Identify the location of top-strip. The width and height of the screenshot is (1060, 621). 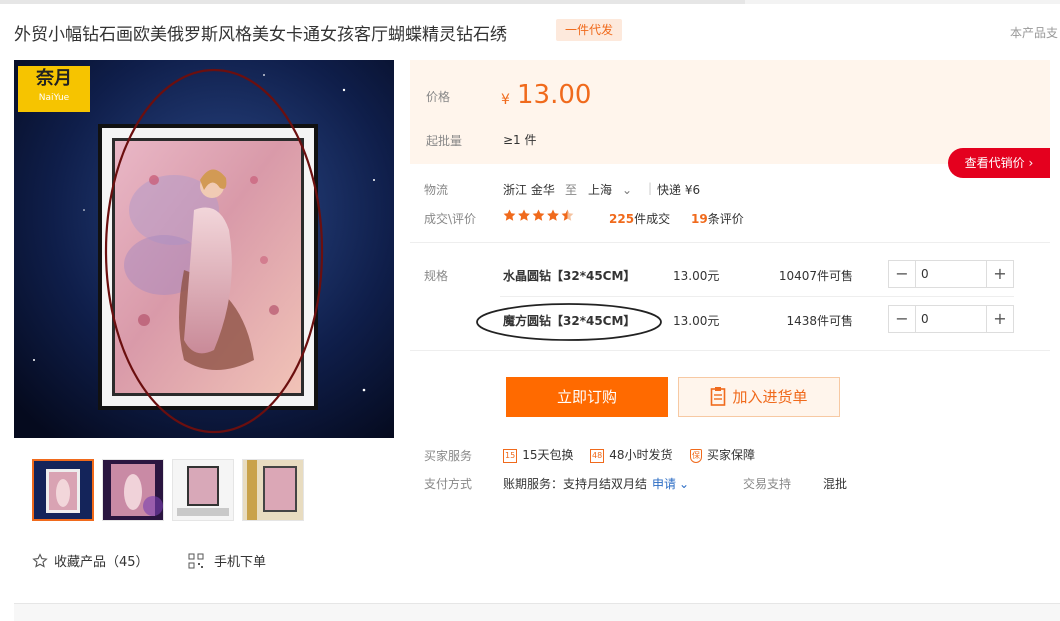
(530, 2).